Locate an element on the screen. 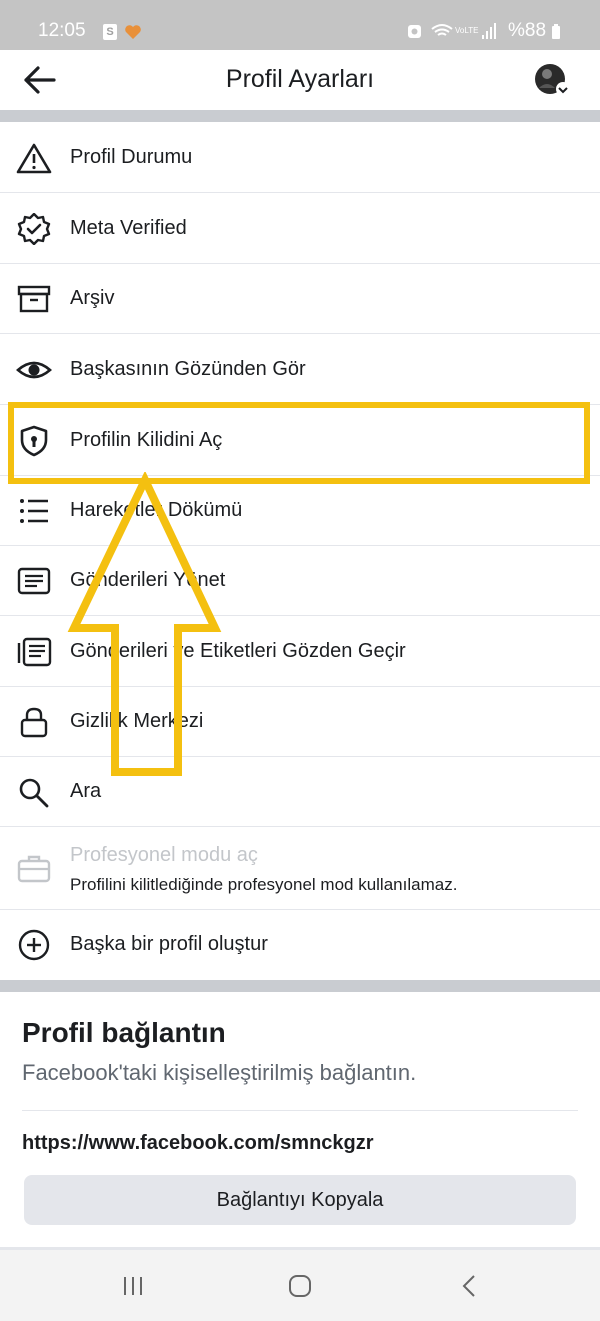 This screenshot has width=600, height=1321. notification-badge: S is located at coordinates (110, 32).